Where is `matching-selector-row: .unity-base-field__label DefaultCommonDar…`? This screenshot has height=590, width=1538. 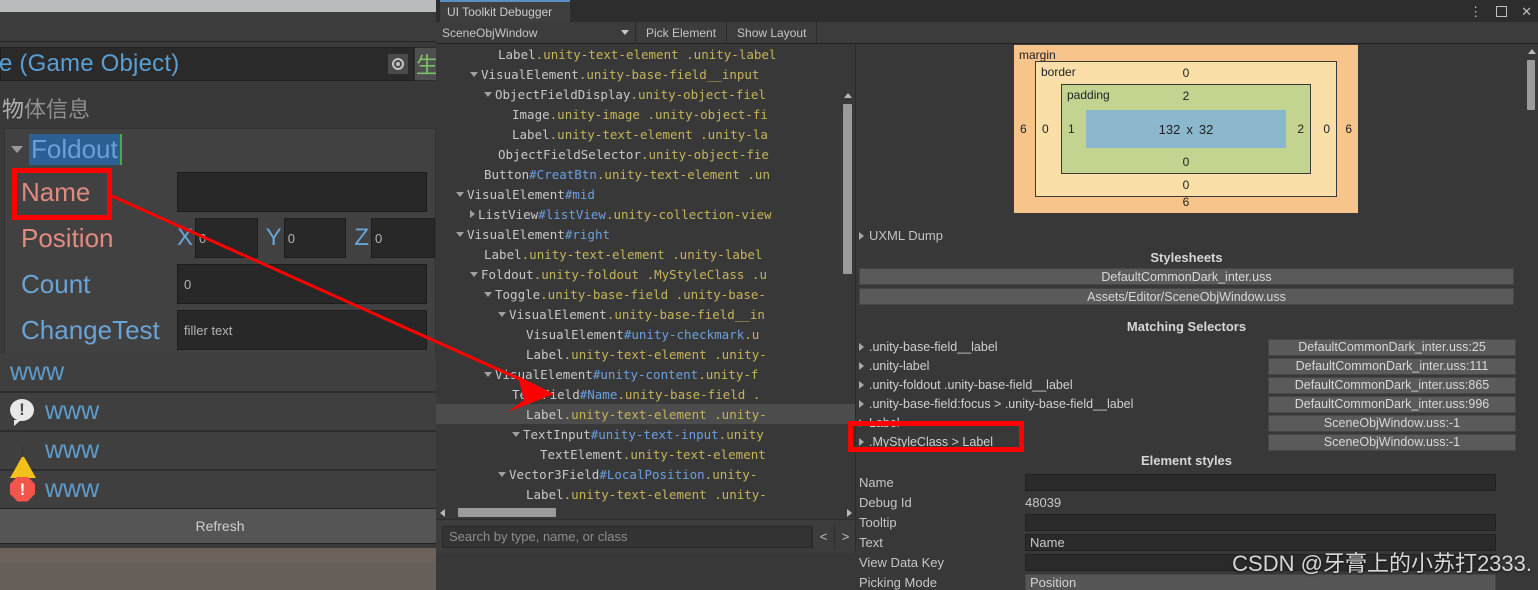 matching-selector-row: .unity-base-field__label DefaultCommonDar… is located at coordinates (1186, 347).